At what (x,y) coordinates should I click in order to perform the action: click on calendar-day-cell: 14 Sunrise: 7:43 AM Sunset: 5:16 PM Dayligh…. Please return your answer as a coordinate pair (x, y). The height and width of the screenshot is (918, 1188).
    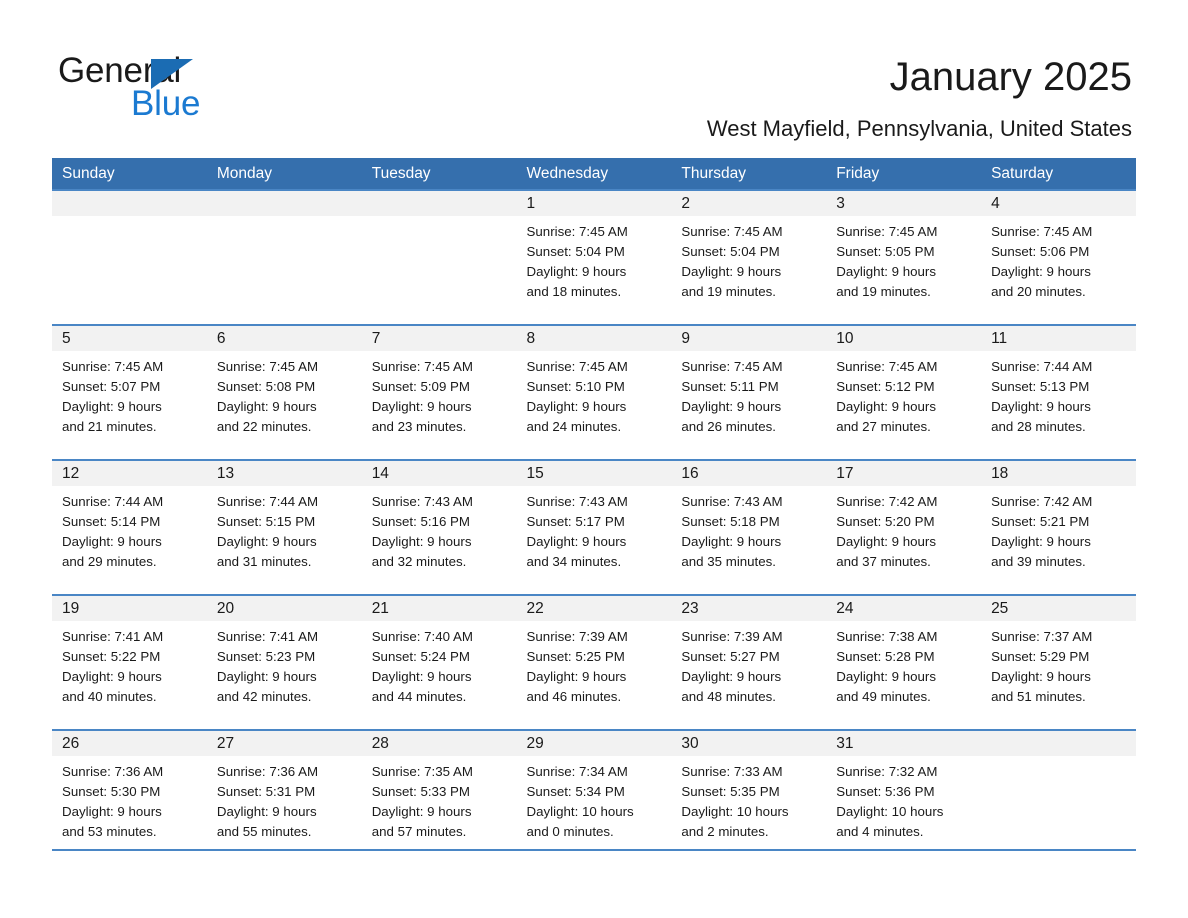
    Looking at the image, I should click on (439, 527).